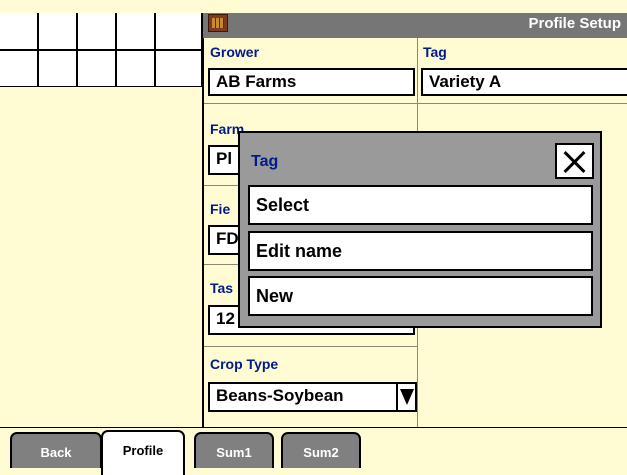 This screenshot has height=475, width=627. What do you see at coordinates (56, 450) in the screenshot?
I see `tab-back: Back` at bounding box center [56, 450].